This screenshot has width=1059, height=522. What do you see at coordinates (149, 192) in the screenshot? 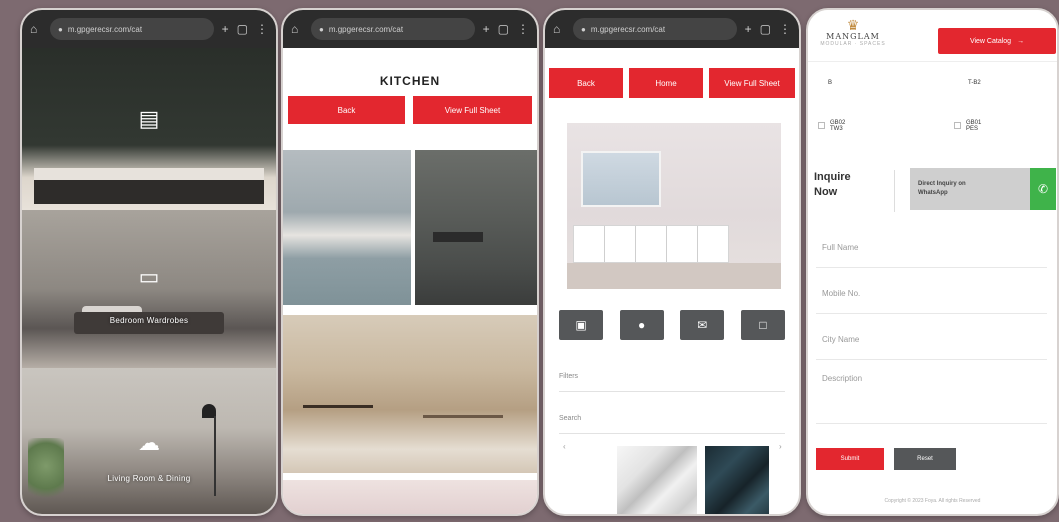
I see `kitchen-cabinet-image` at bounding box center [149, 192].